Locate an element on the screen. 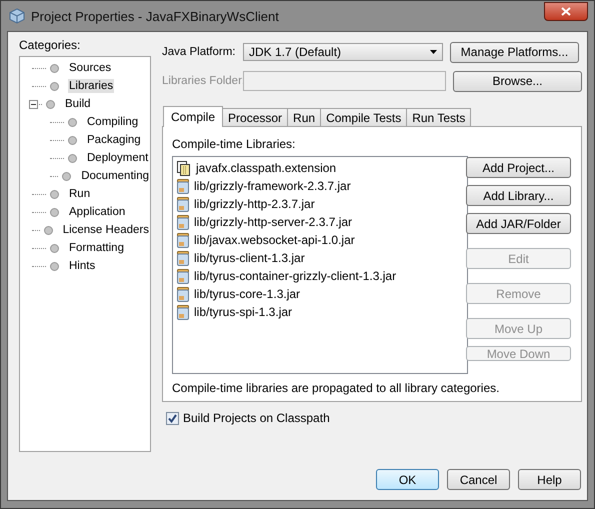  category-item: Run is located at coordinates (80, 194).